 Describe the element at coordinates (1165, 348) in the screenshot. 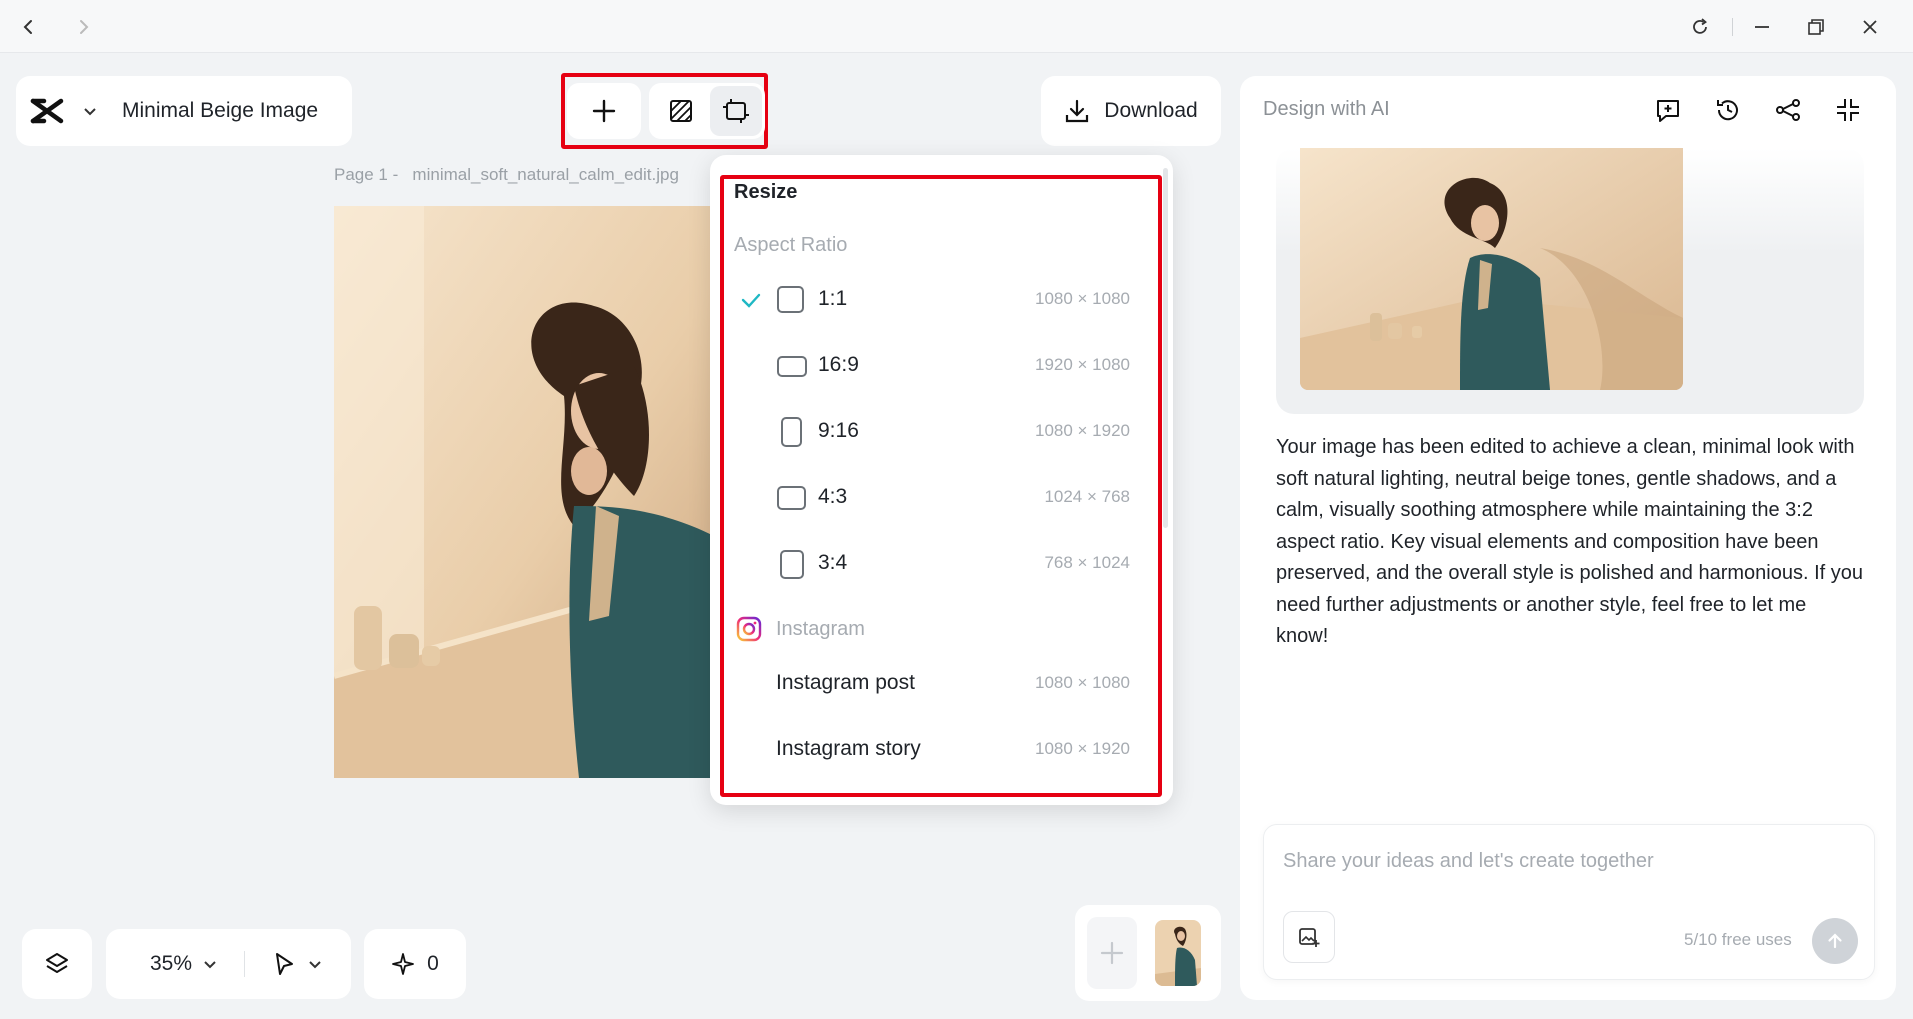

I see `dropdown-scrollbar` at that location.